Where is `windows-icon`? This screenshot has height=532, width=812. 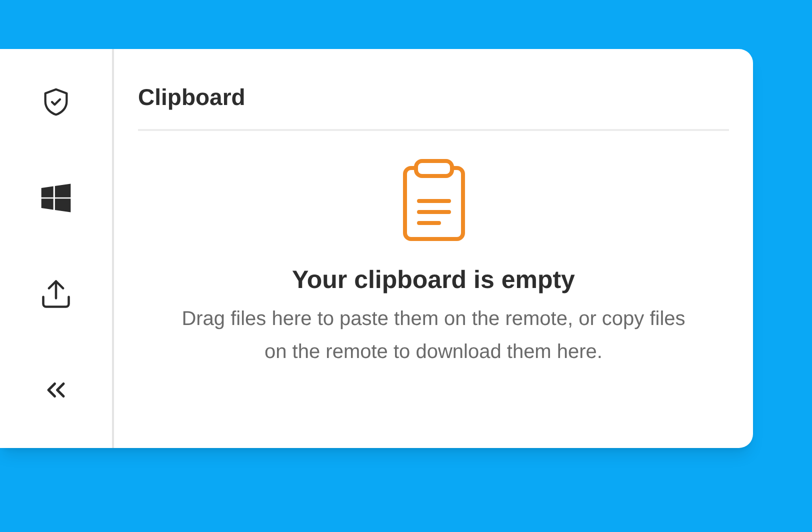 windows-icon is located at coordinates (56, 198).